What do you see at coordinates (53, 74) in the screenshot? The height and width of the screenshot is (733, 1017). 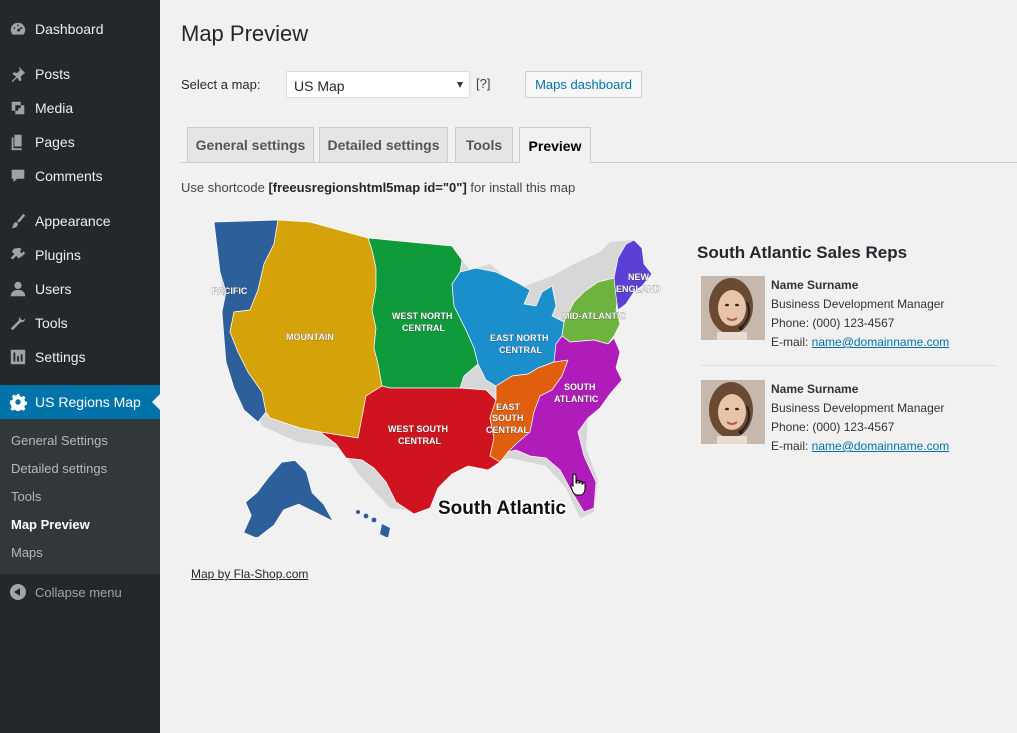 I see `menu-label: Posts` at bounding box center [53, 74].